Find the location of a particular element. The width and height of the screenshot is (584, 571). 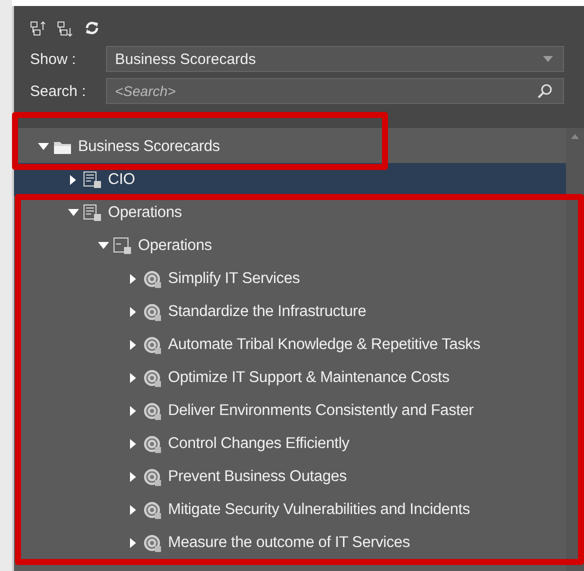

tree-item: Deliver Environments Consistently and Faster is located at coordinates (321, 411).